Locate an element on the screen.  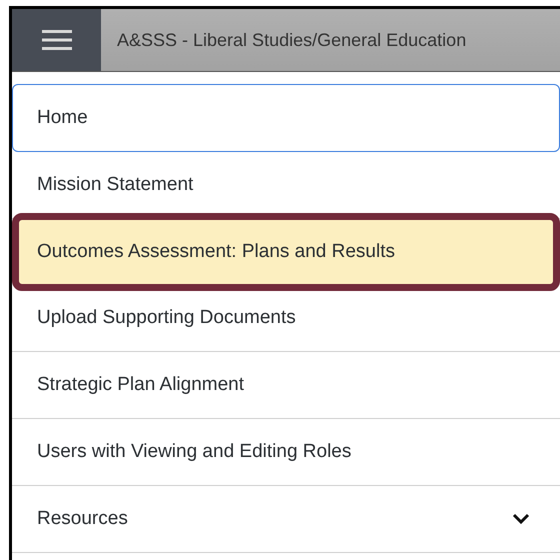
site-title: A&SSS - Liberal Studies/General Education is located at coordinates (291, 40).